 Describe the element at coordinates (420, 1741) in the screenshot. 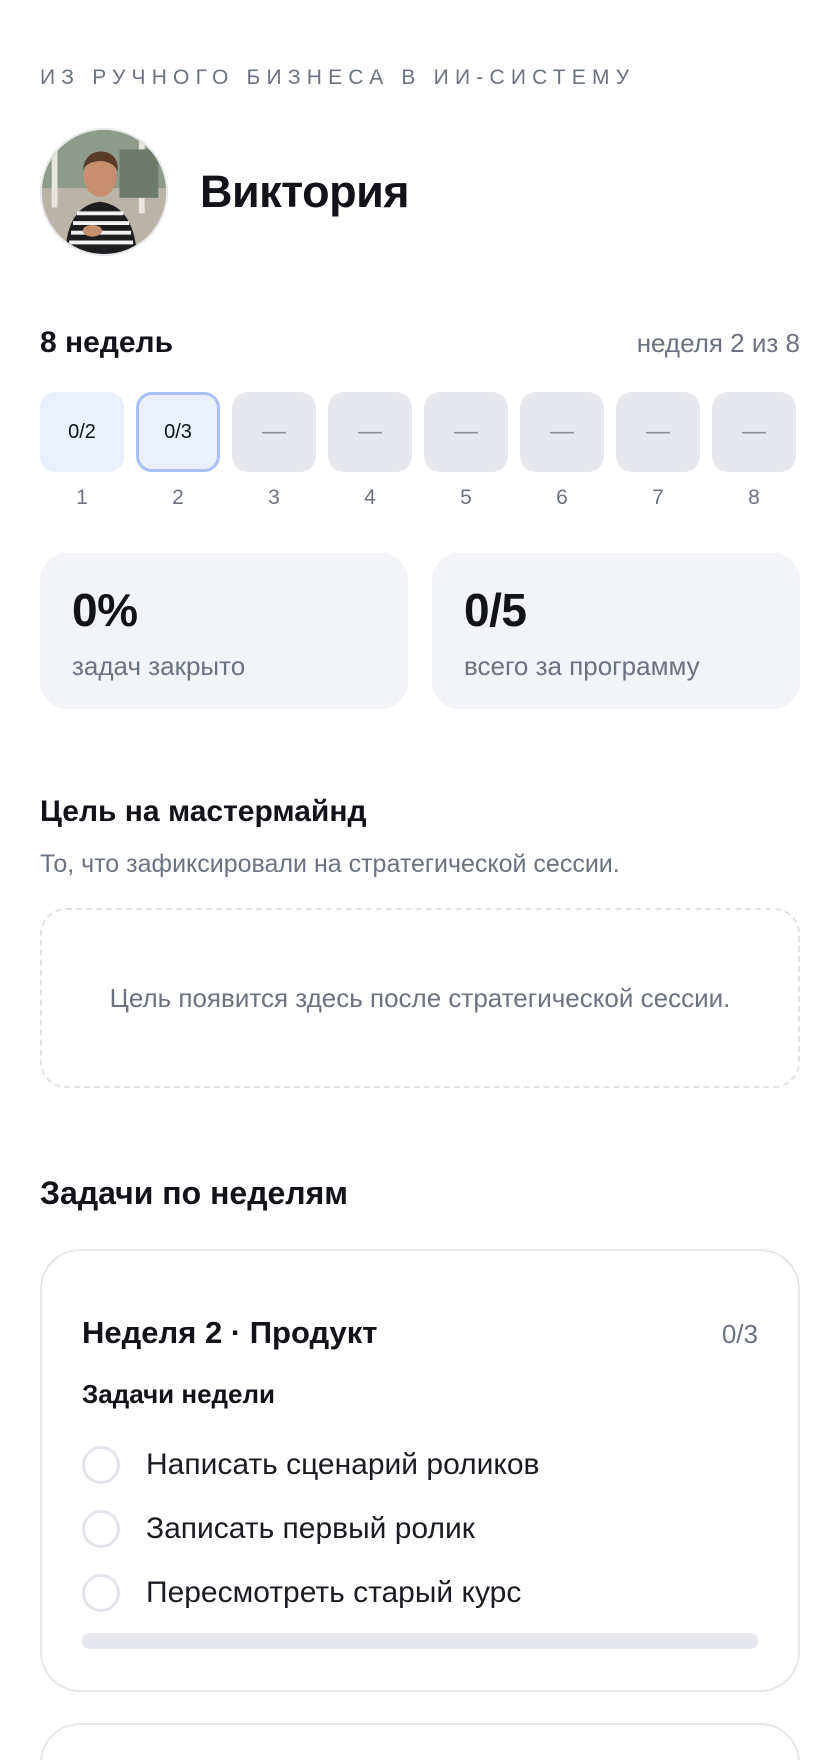

I see `next-week-task-card` at that location.